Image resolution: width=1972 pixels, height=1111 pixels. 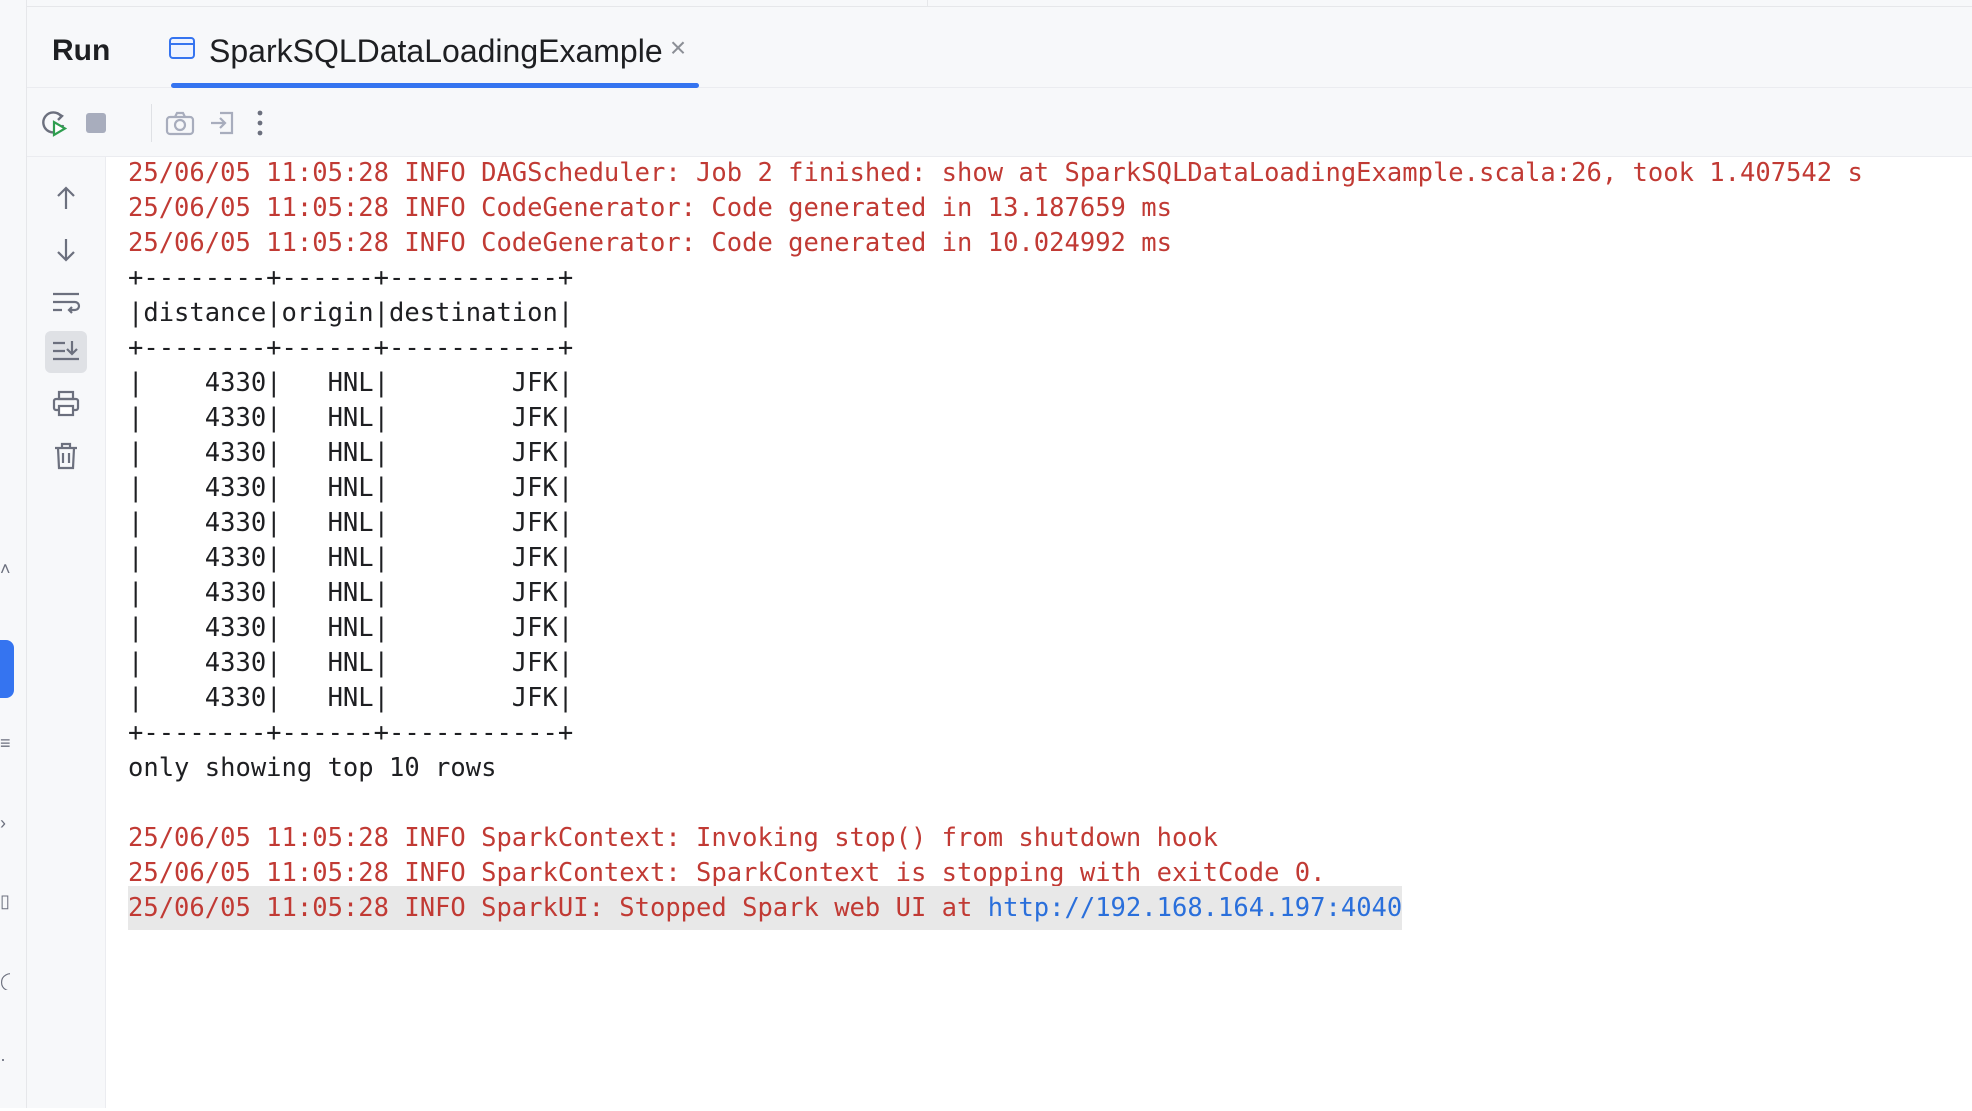 I want to click on tab-title: SparkSQLDataLoadingExample, so click(x=436, y=51).